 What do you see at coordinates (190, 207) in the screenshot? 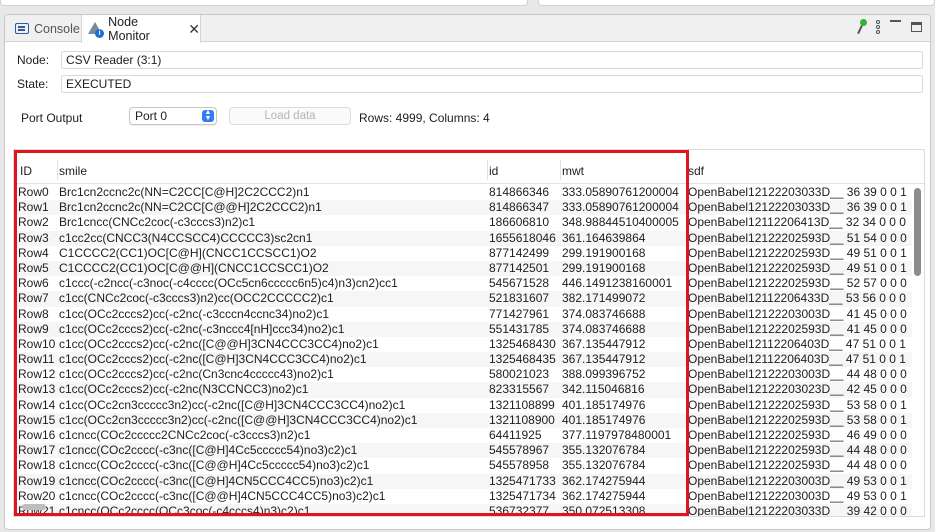
I see `cell-smile: Brc1cn2ccnc2c(NN=C2CC[C@@H]2C2CCC2)n1` at bounding box center [190, 207].